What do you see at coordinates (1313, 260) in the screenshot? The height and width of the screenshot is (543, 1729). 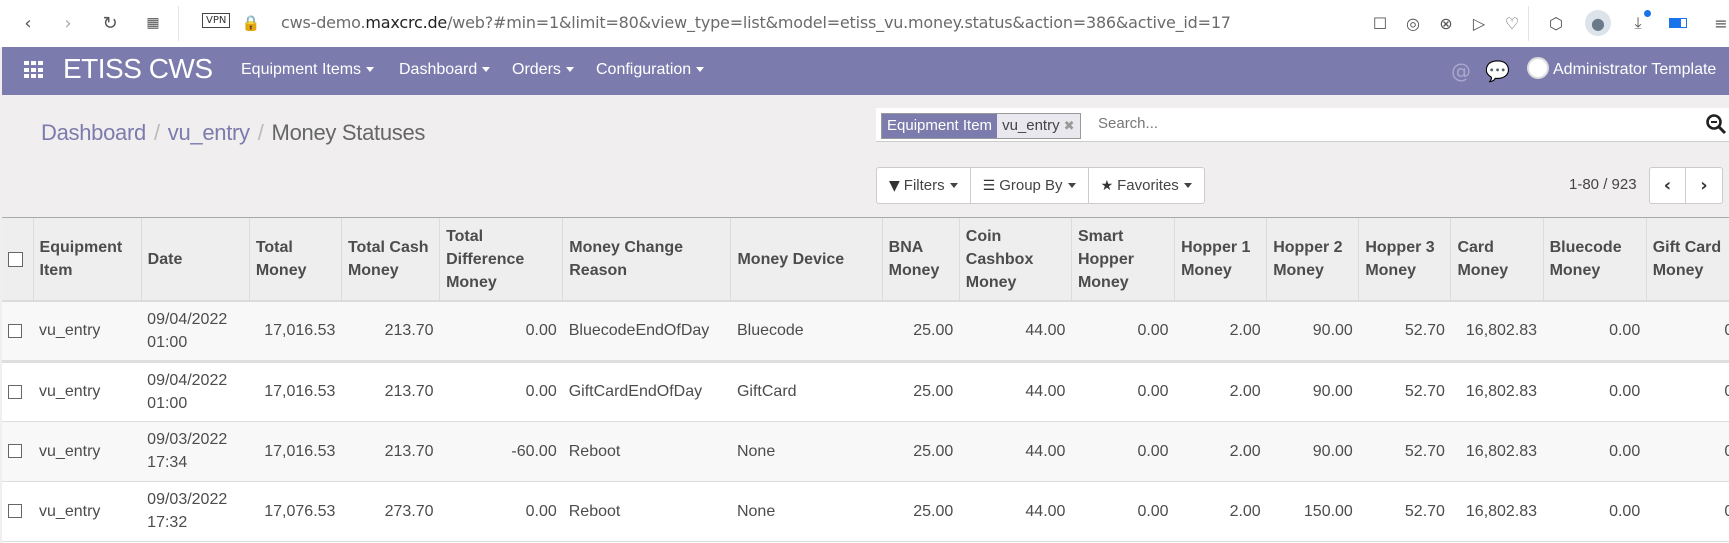 I see `column-header: Hopper 2 Money` at bounding box center [1313, 260].